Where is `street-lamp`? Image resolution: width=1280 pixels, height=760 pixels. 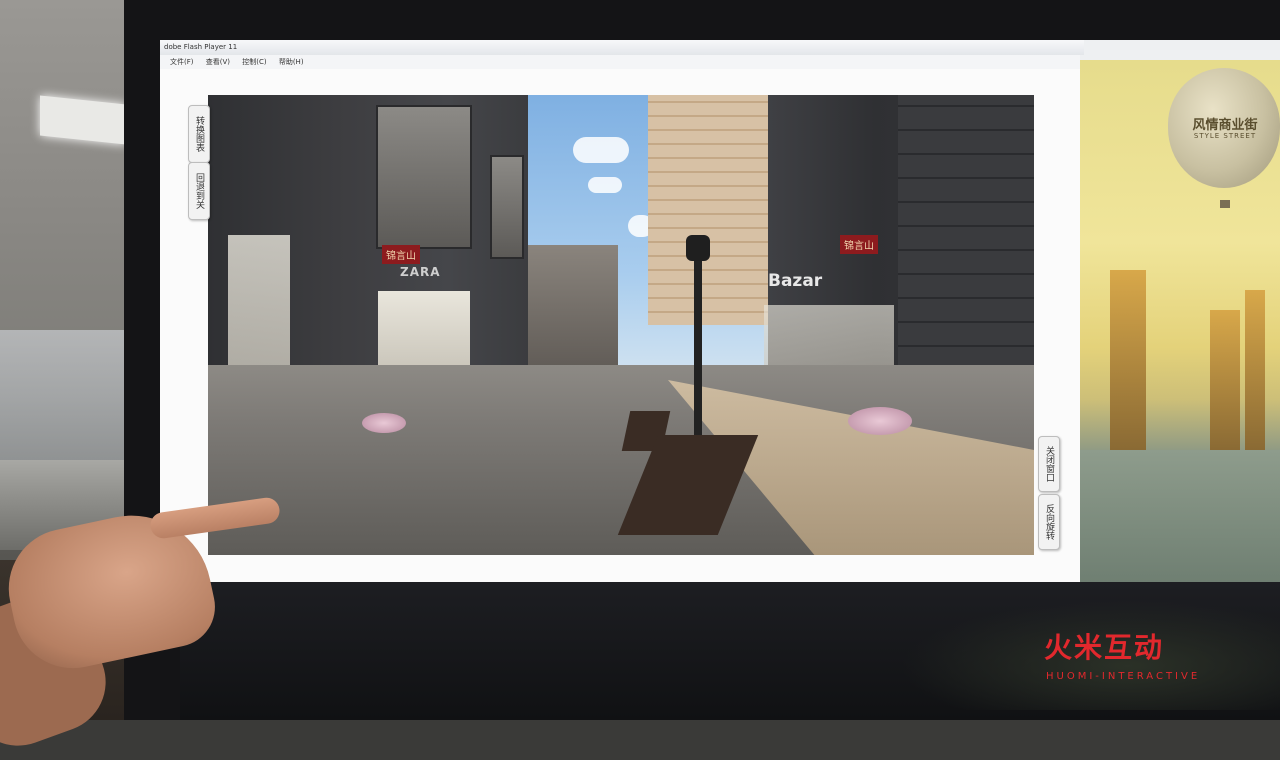
street-lamp is located at coordinates (698, 335).